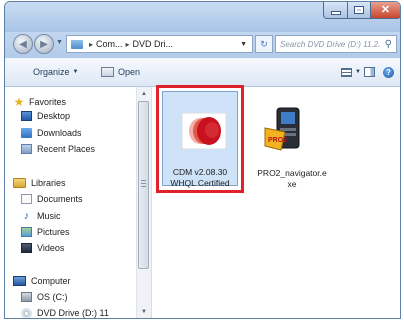  Describe the element at coordinates (51, 248) in the screenshot. I see `sidebar-item-label: Videos` at that location.